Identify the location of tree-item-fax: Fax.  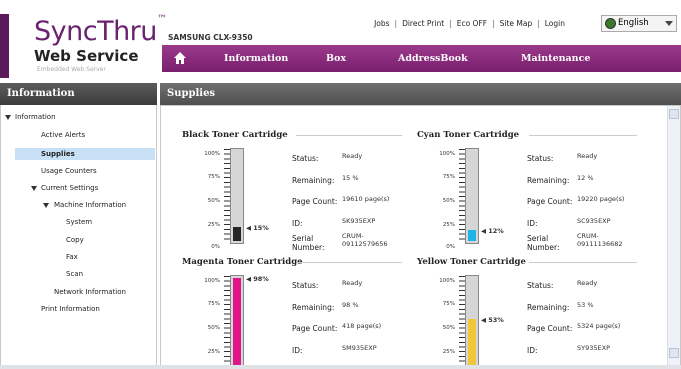
(72, 257).